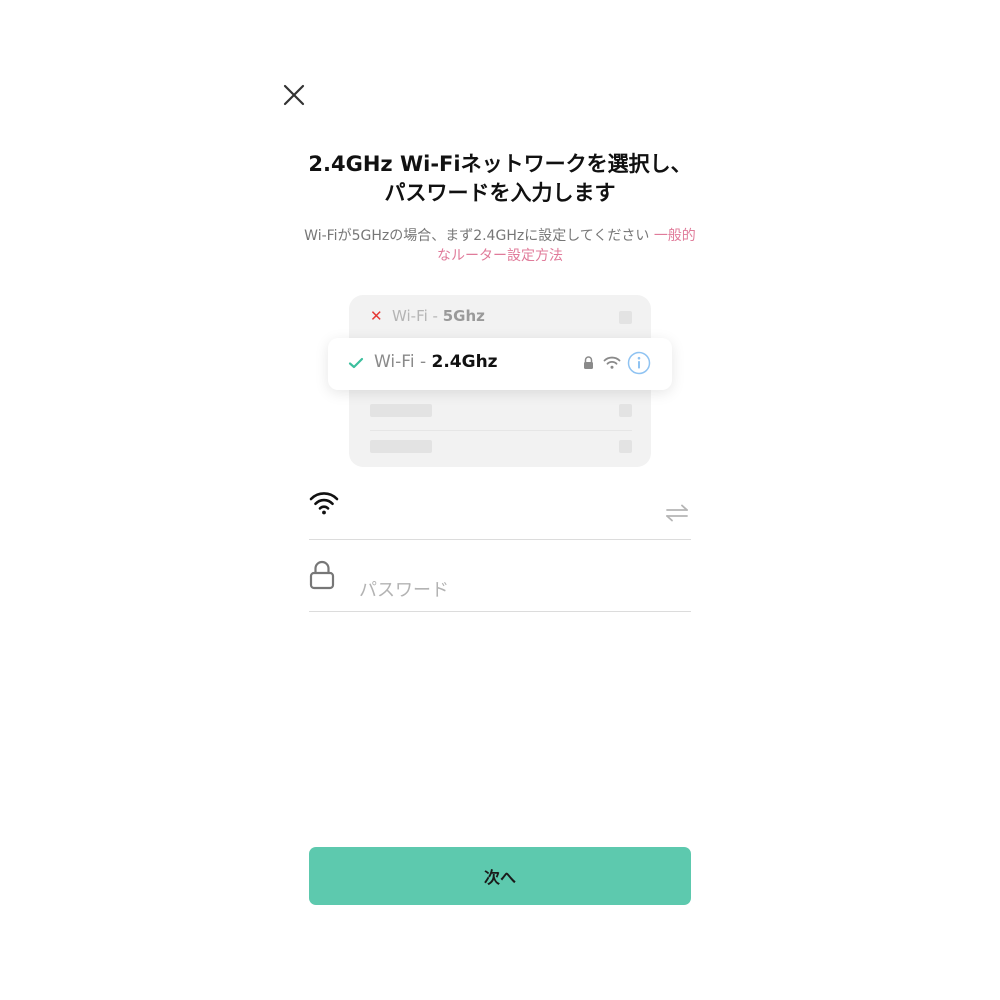 Image resolution: width=1000 pixels, height=1000 pixels. I want to click on network-band-5ghz: 5Ghz, so click(463, 316).